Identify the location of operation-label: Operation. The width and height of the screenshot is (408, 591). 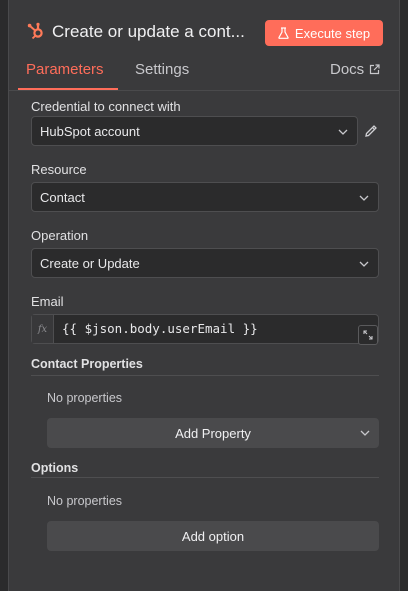
(60, 235).